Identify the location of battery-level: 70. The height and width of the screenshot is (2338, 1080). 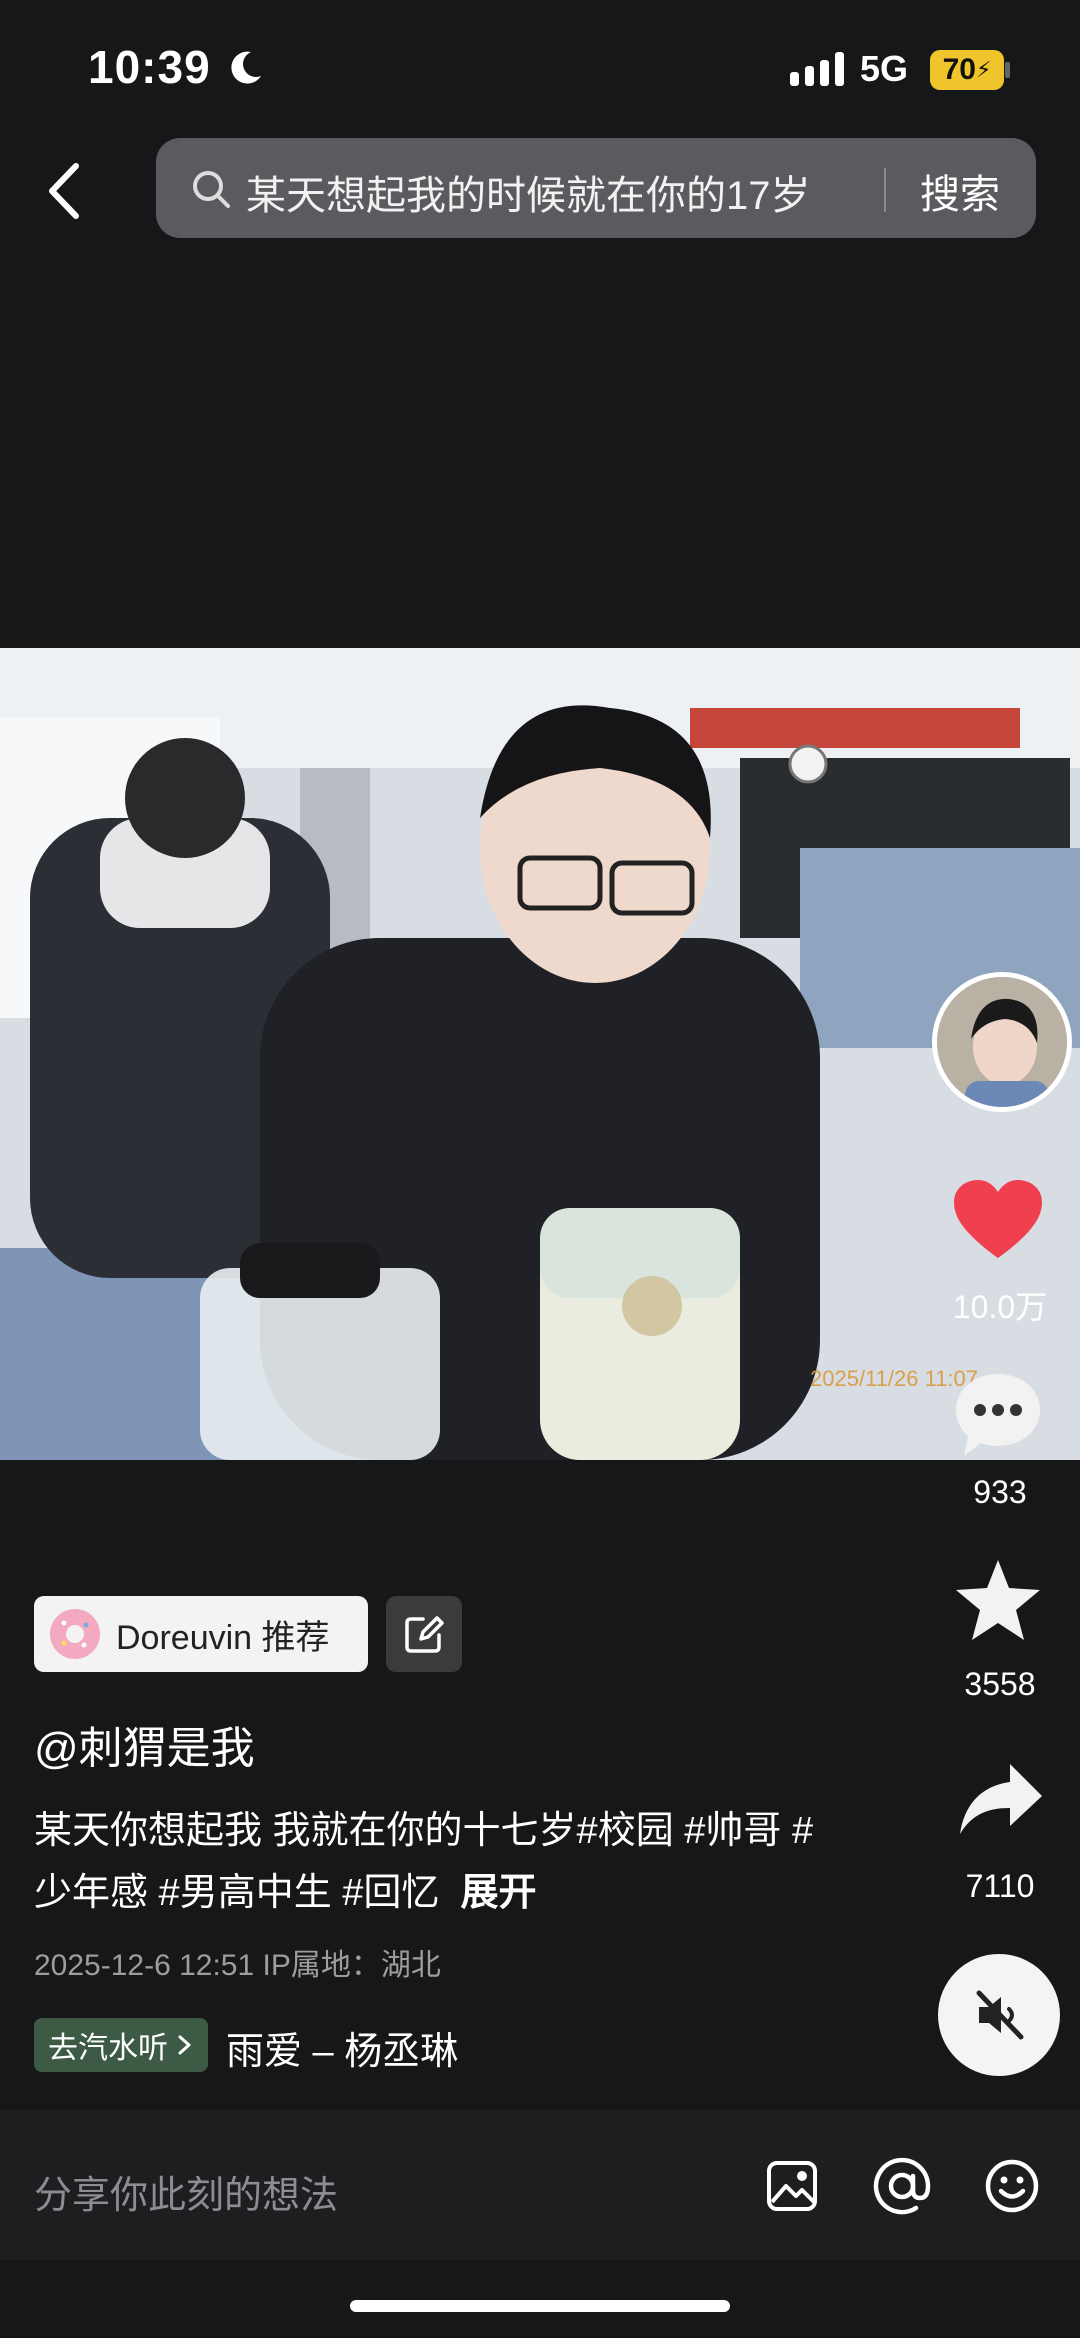
(959, 69).